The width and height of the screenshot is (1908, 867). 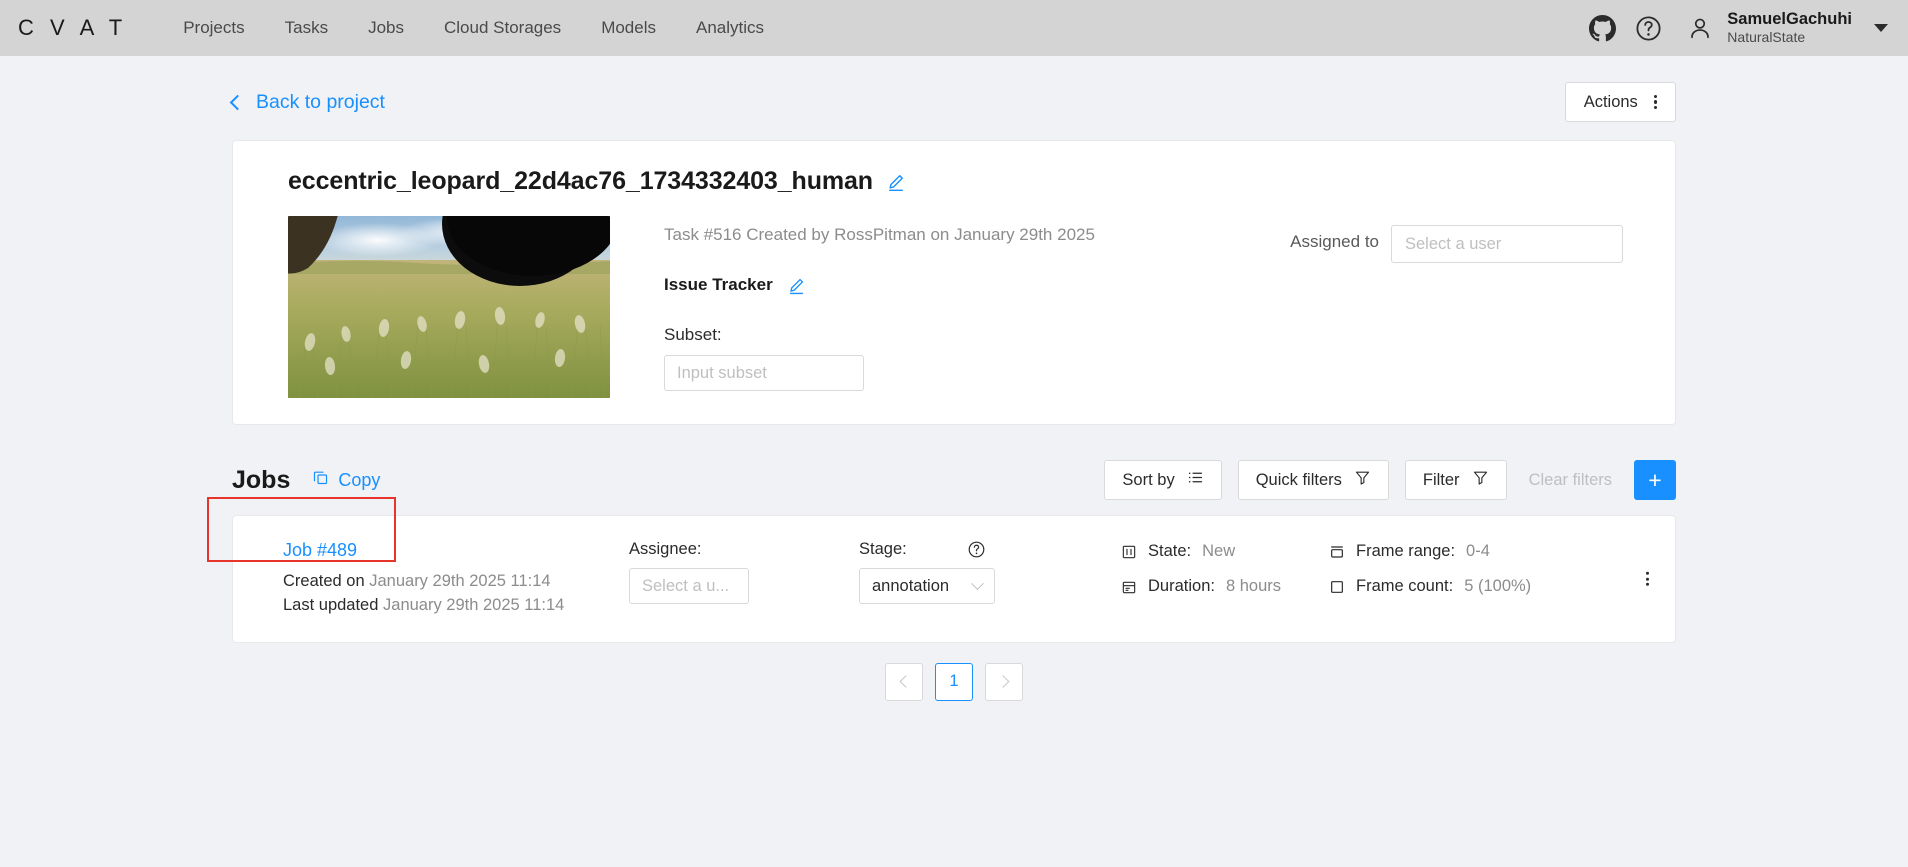 I want to click on job-duration-label: Duration:, so click(x=1181, y=586).